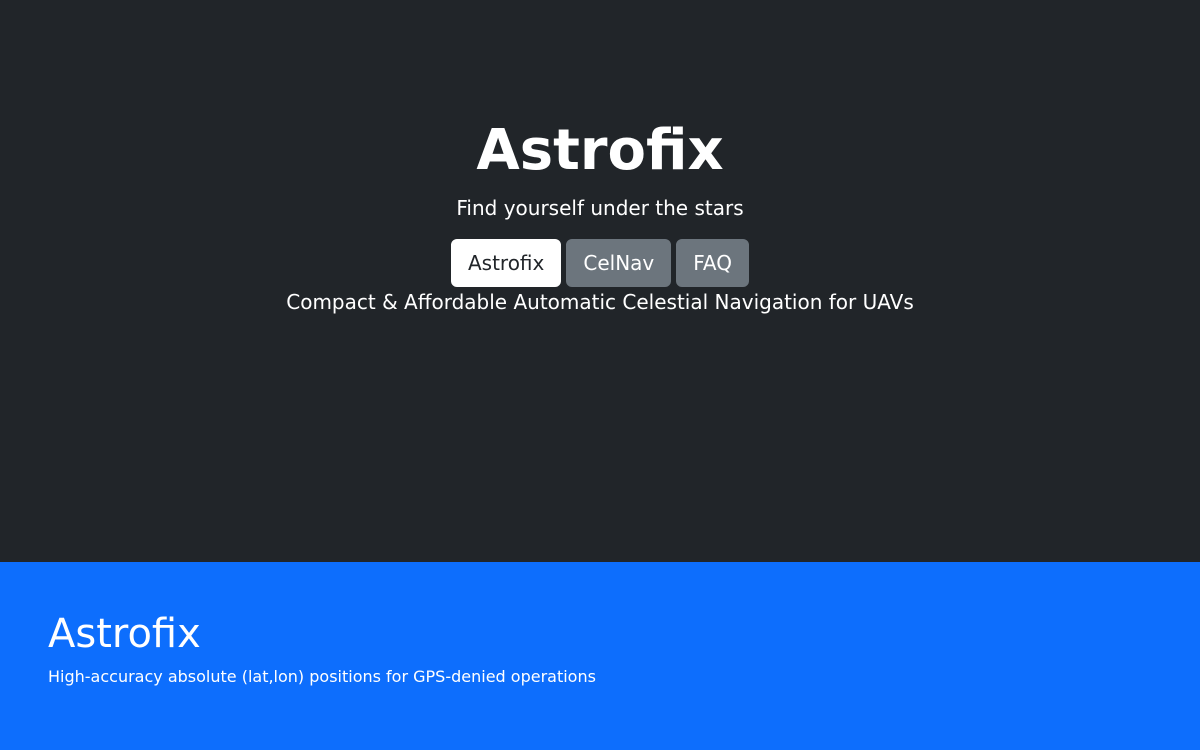 Image resolution: width=1200 pixels, height=750 pixels. Describe the element at coordinates (600, 150) in the screenshot. I see `hero-title: Astrofix` at that location.